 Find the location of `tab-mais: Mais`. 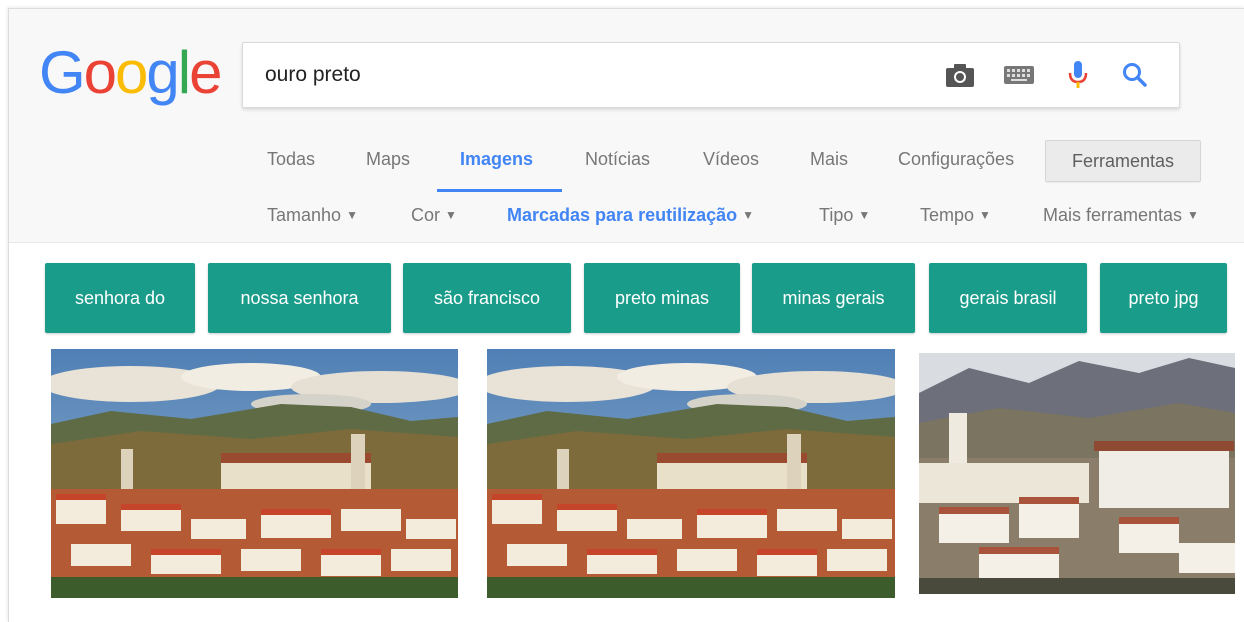

tab-mais: Mais is located at coordinates (829, 159).